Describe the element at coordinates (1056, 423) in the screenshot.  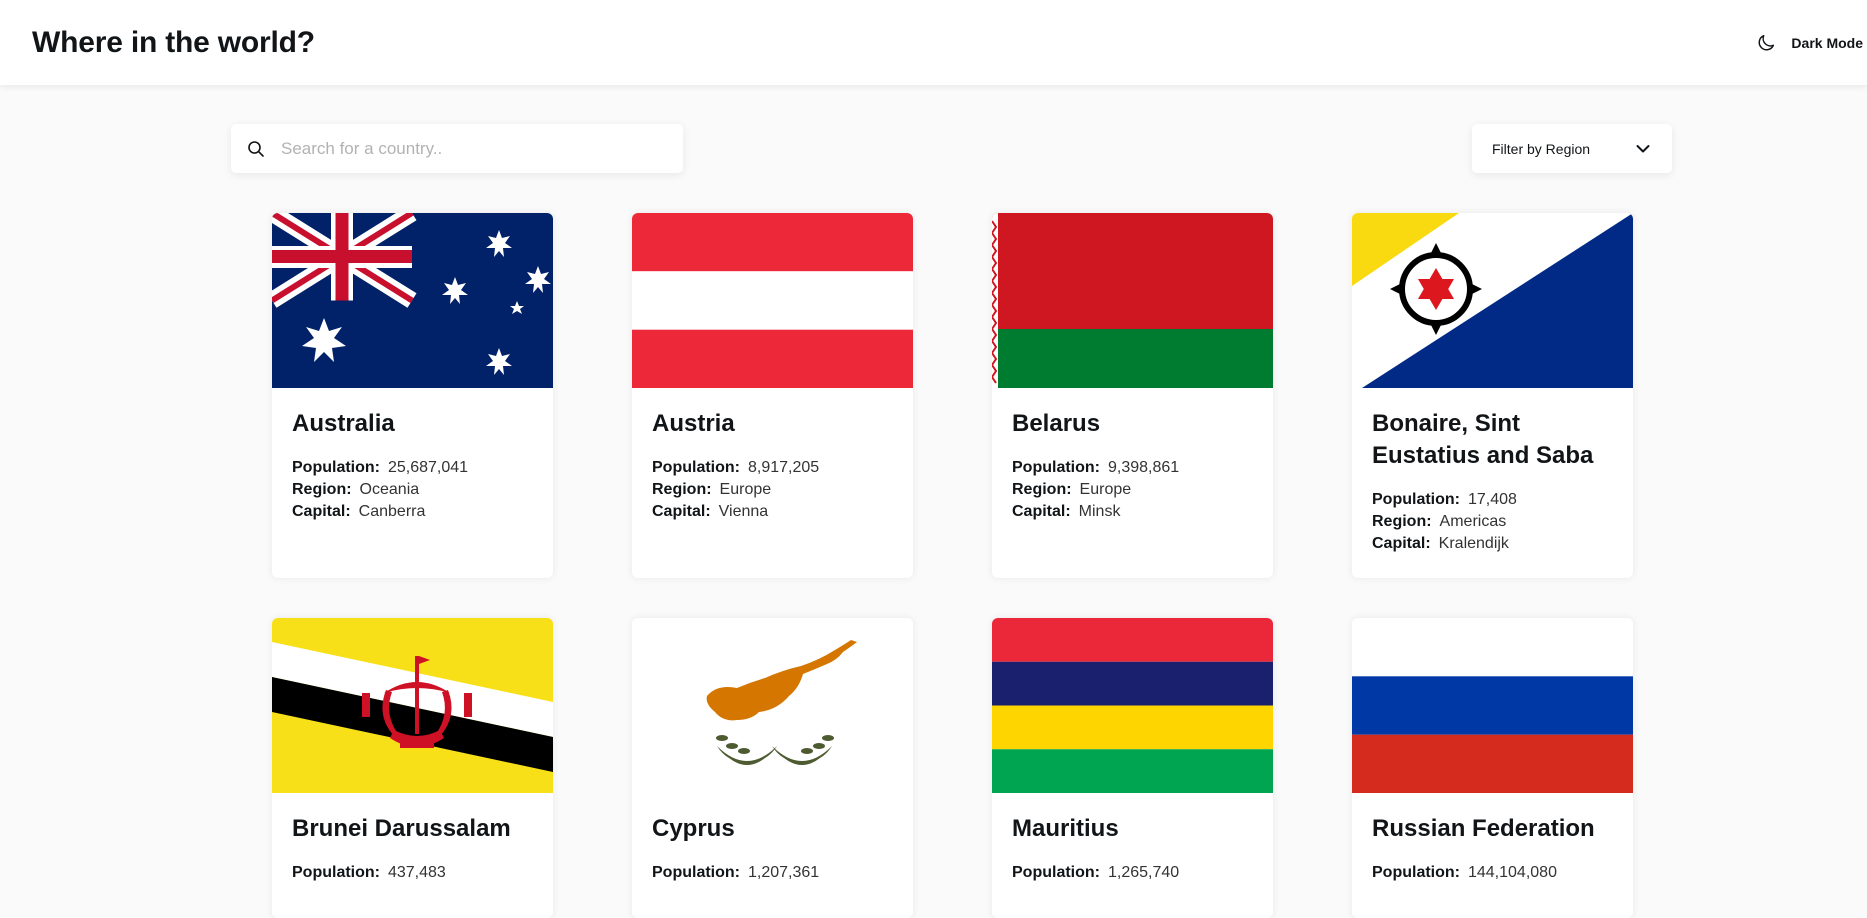
I see `country-name: Belarus` at that location.